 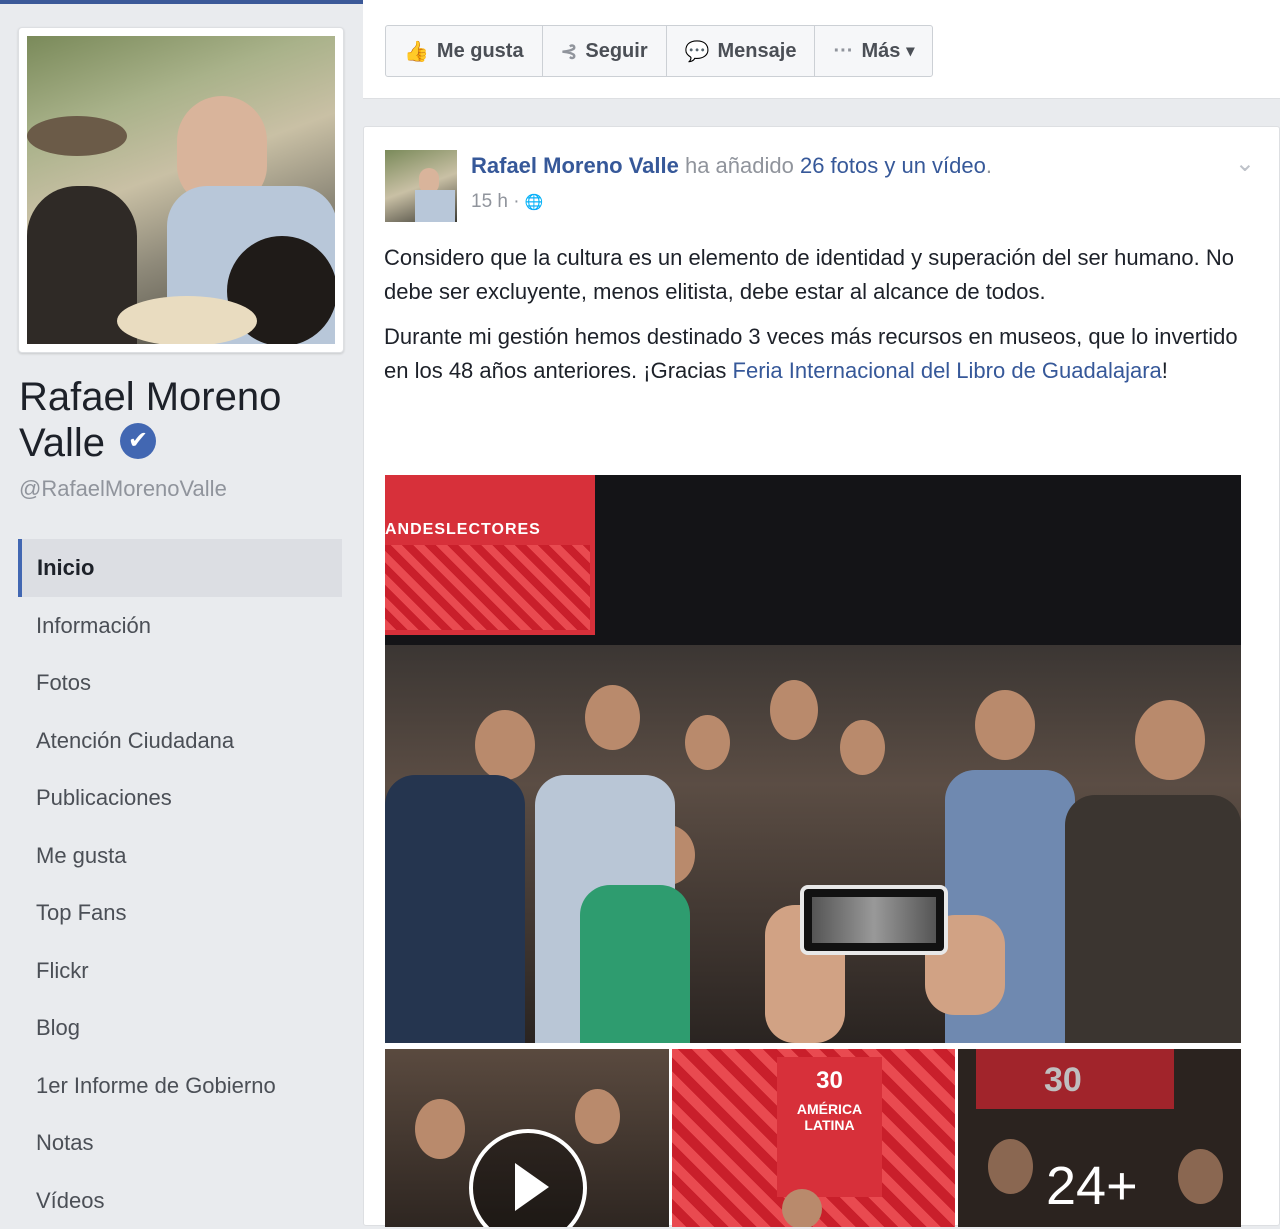 I want to click on post-paragraph-2-end: !, so click(x=1165, y=370).